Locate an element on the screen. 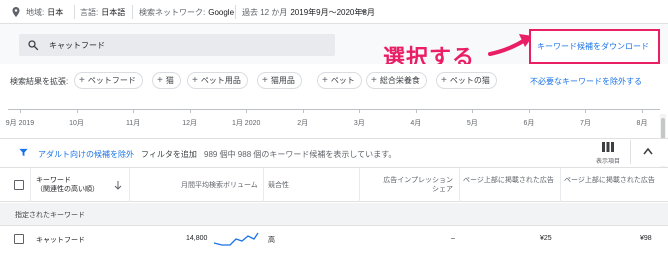  keyword-group-row is located at coordinates (334, 214).